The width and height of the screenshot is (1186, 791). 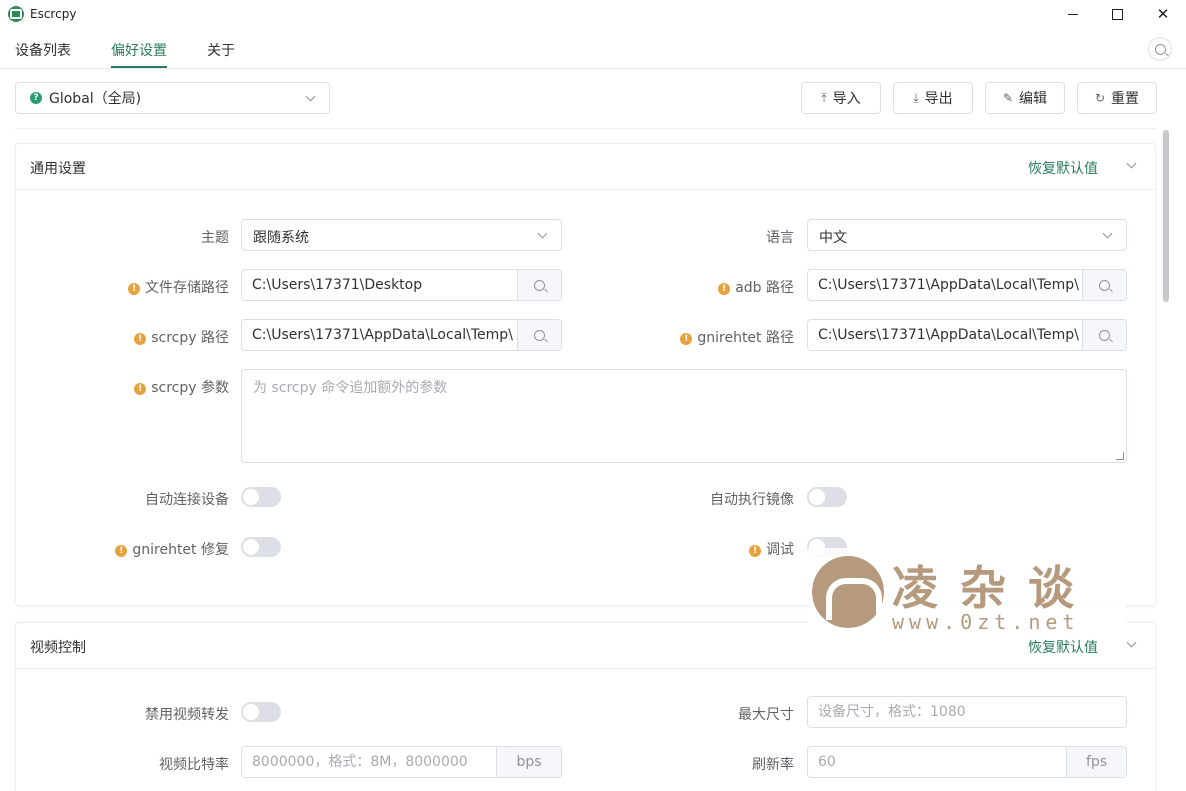 I want to click on refresh-rate-placeholder: 60, so click(x=827, y=762).